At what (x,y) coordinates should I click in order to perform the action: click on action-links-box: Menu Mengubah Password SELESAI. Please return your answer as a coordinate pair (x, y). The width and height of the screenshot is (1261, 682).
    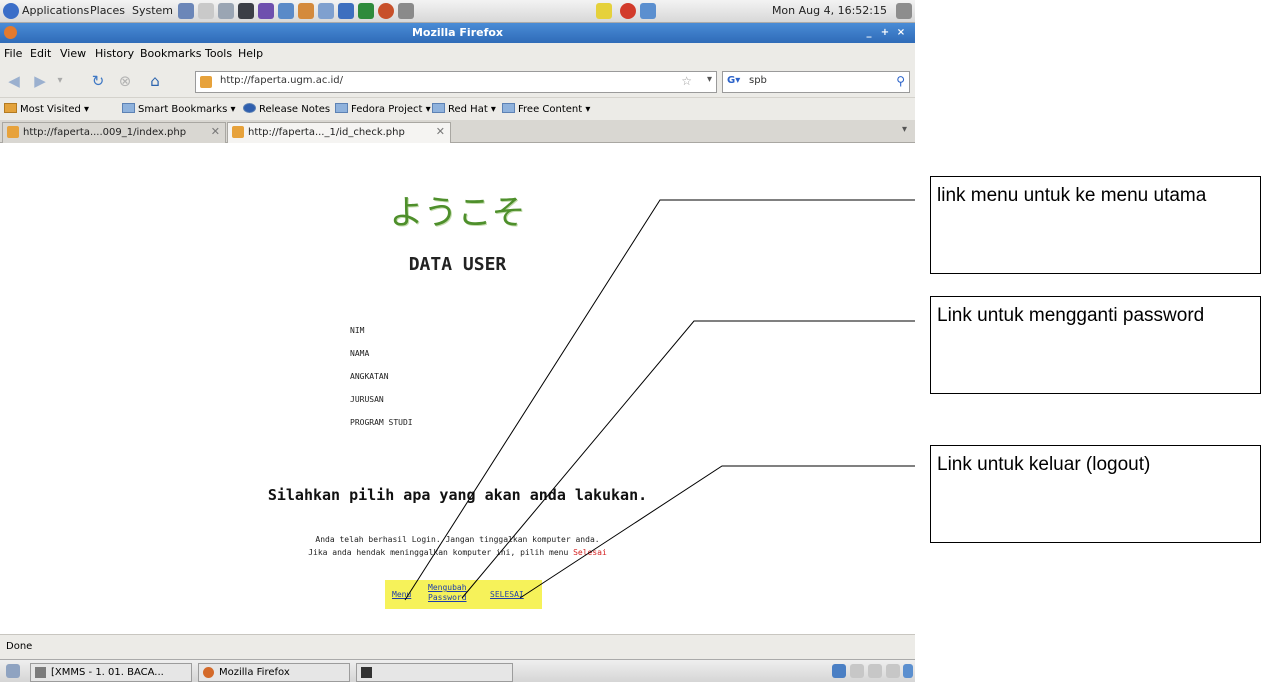
    Looking at the image, I should click on (463, 594).